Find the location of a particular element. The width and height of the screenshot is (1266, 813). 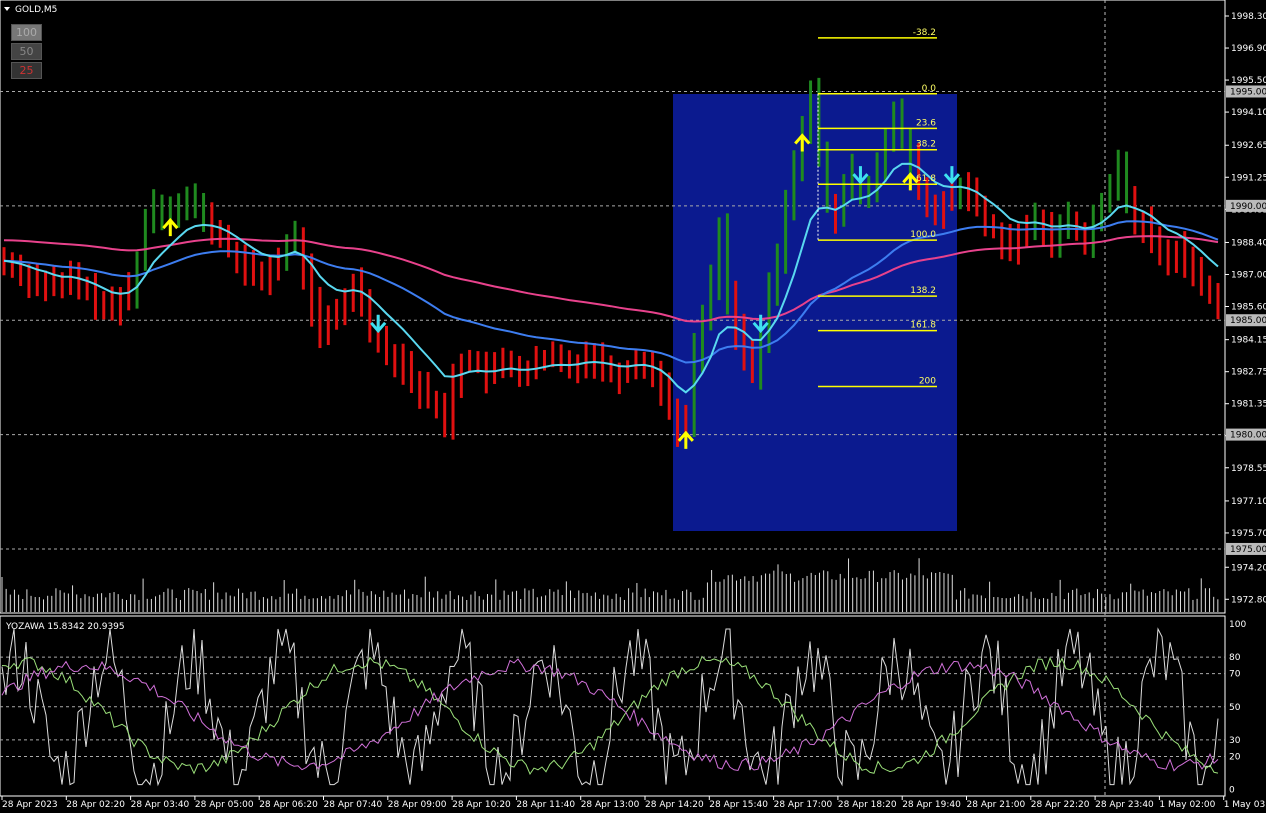

time-tick-label: 28 Apr 21:00 is located at coordinates (996, 805).